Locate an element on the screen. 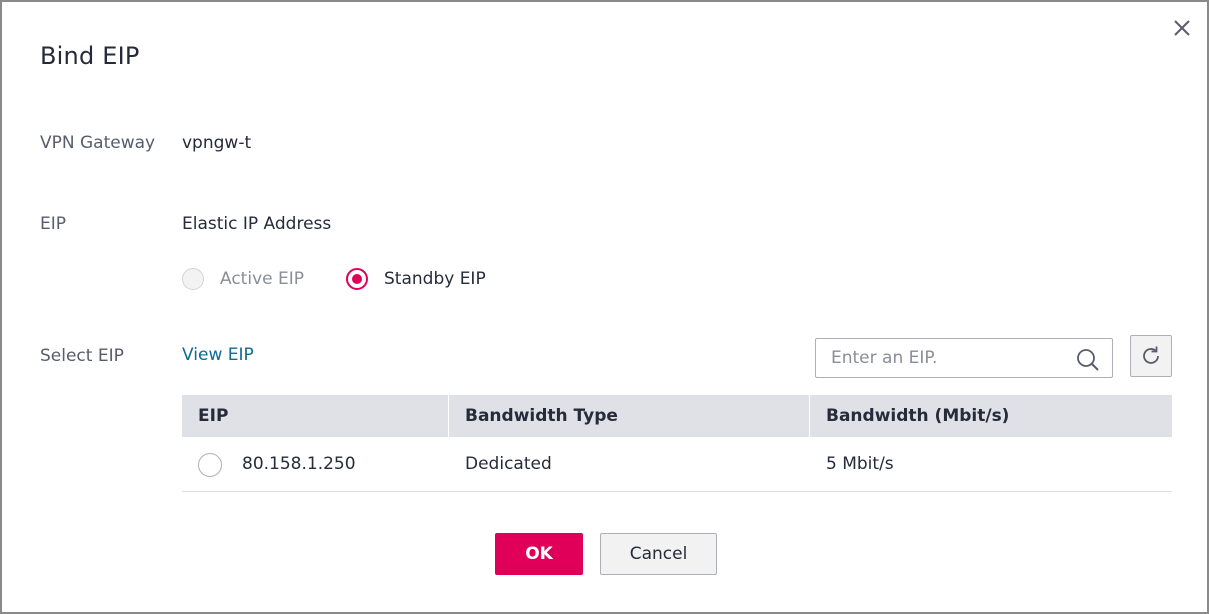  table-row: 80.158.1.250 Dedicated 5 Mbit/s is located at coordinates (677, 464).